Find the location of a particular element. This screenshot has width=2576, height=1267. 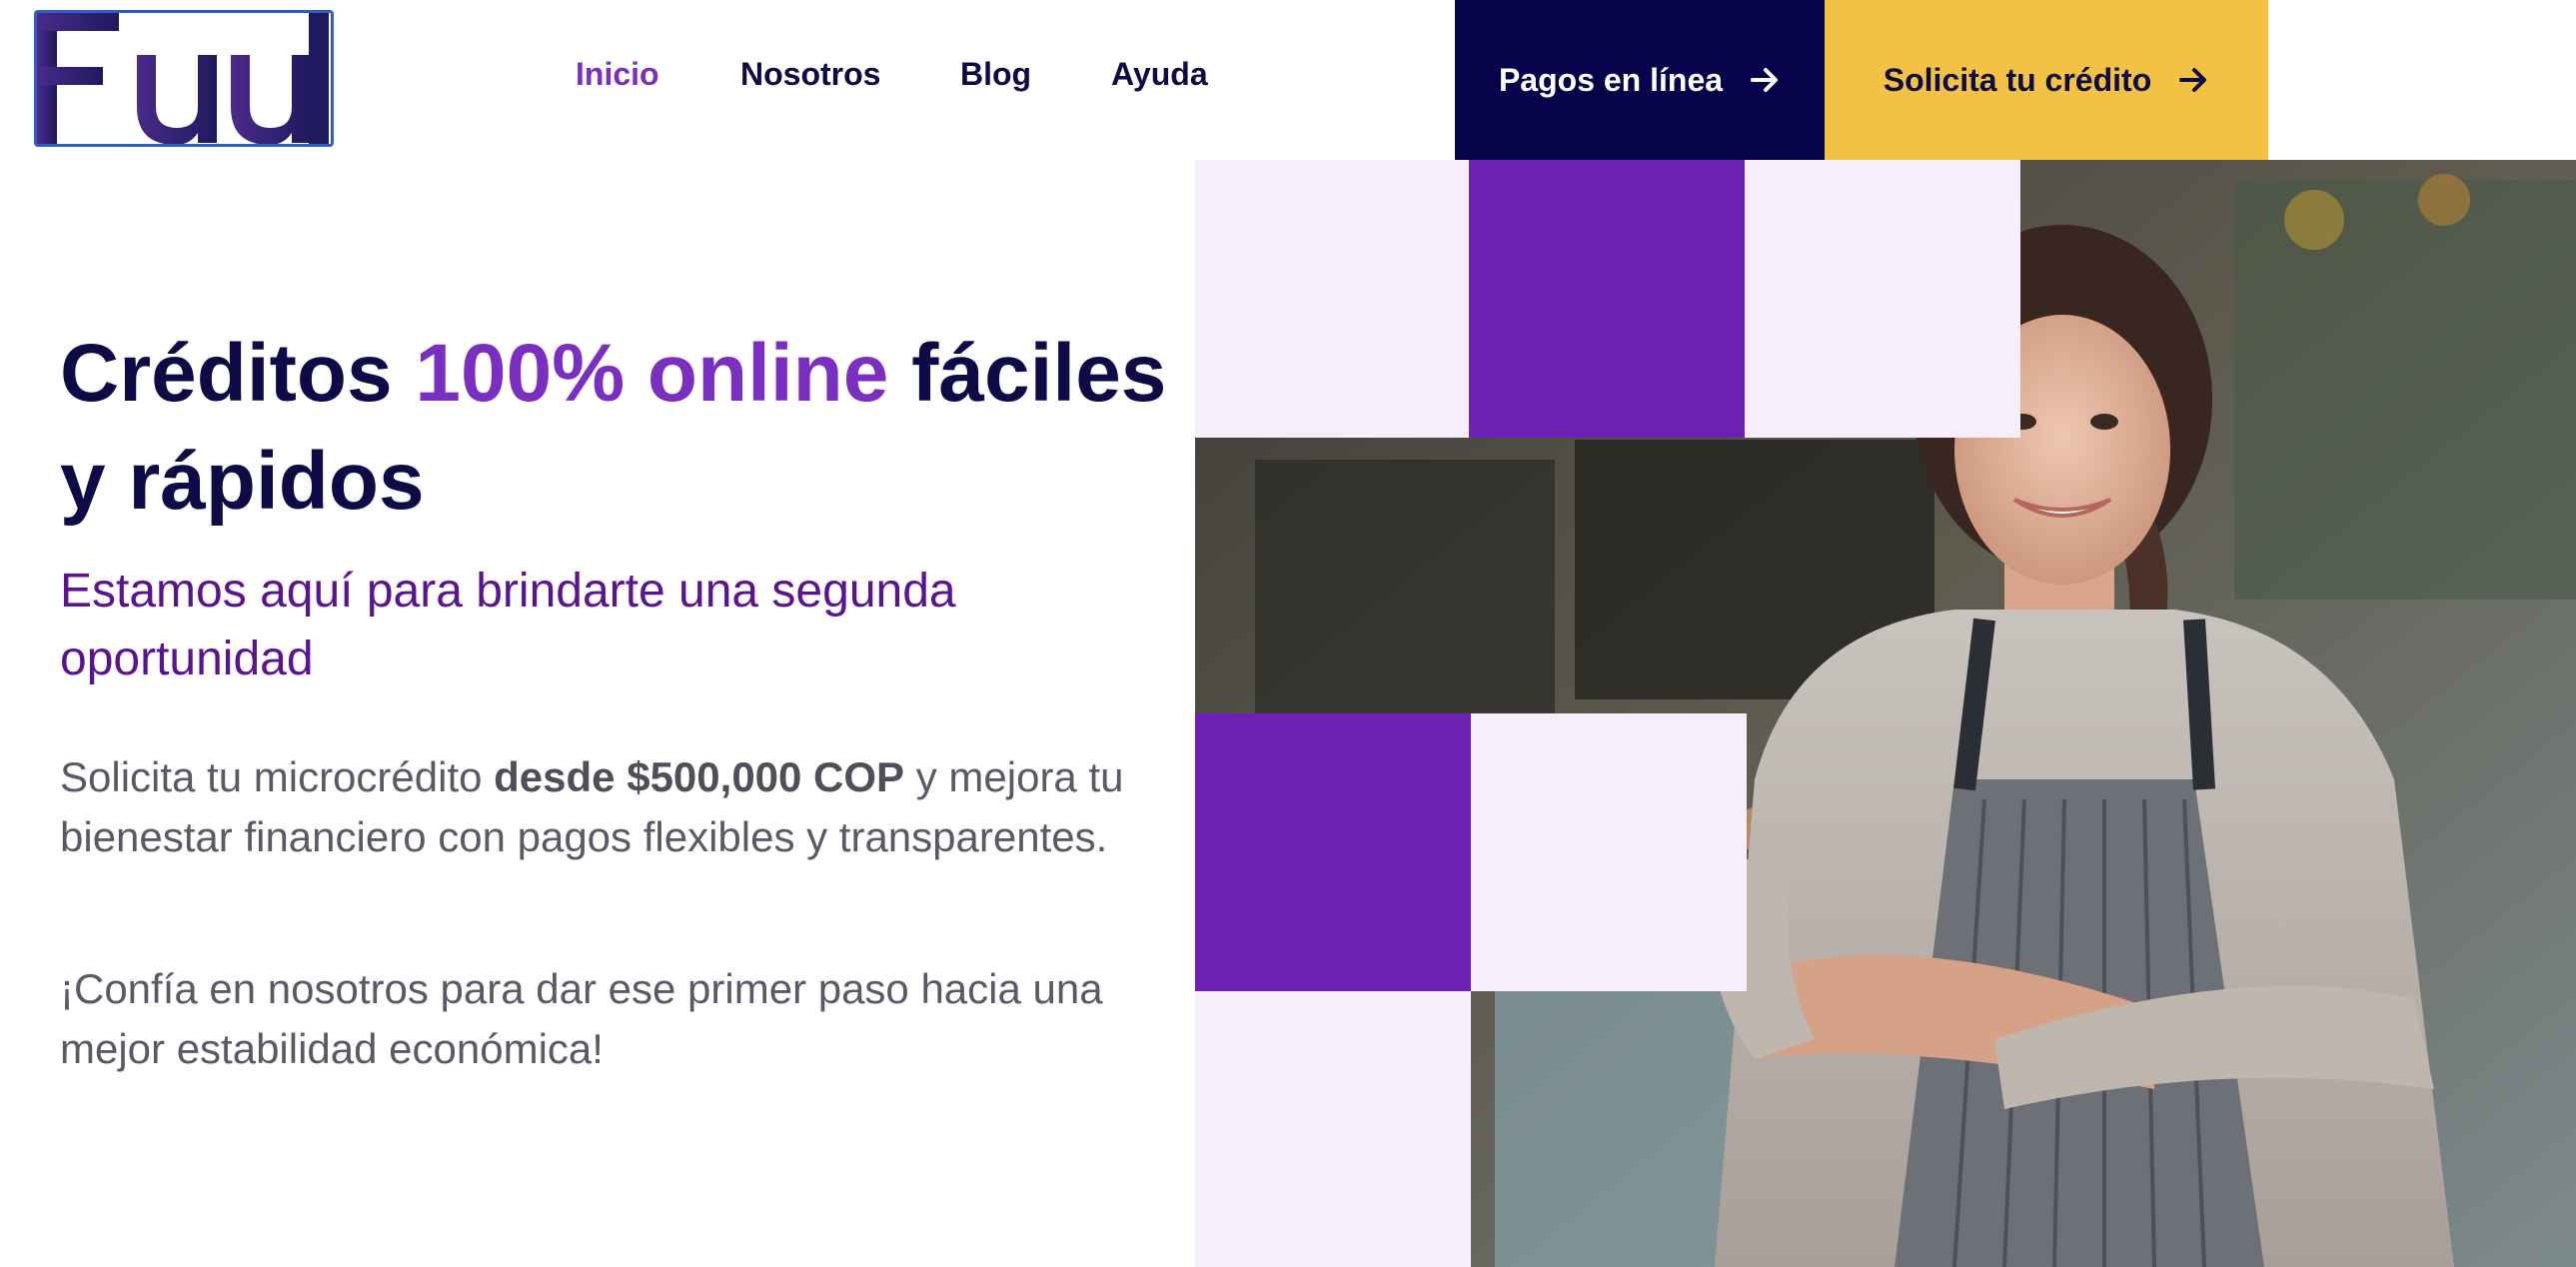

brand-logo: Fuul is located at coordinates (184, 78).